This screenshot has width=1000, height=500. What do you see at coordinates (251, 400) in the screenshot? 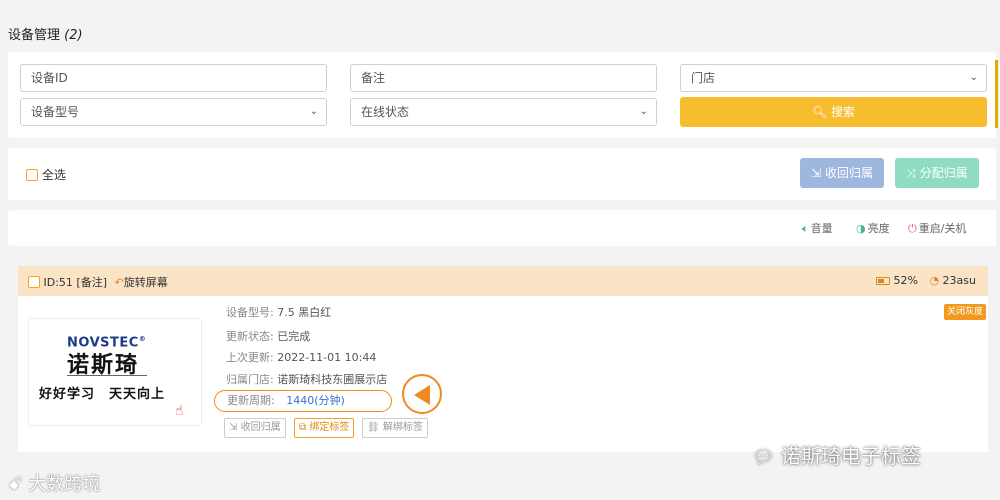
I see `update-period-label: 更新周期:` at bounding box center [251, 400].